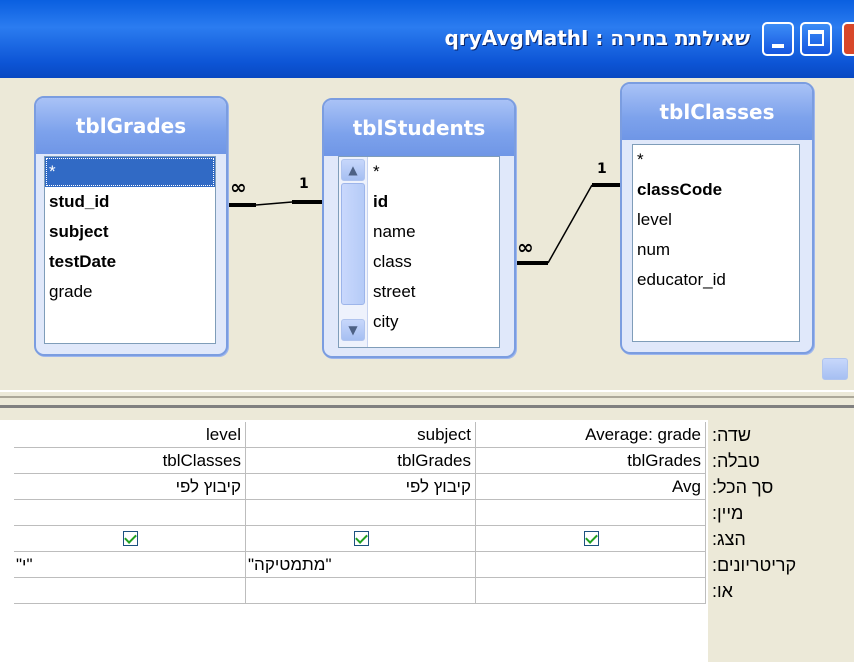 This screenshot has width=854, height=662. Describe the element at coordinates (434, 322) in the screenshot. I see `field-item: city` at that location.